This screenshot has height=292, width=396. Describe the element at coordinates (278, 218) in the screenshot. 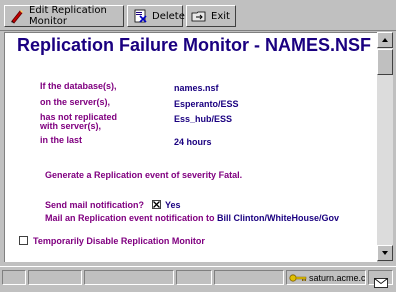

I see `mail-recipient: Bill Clinton/WhiteHouse/Gov` at that location.